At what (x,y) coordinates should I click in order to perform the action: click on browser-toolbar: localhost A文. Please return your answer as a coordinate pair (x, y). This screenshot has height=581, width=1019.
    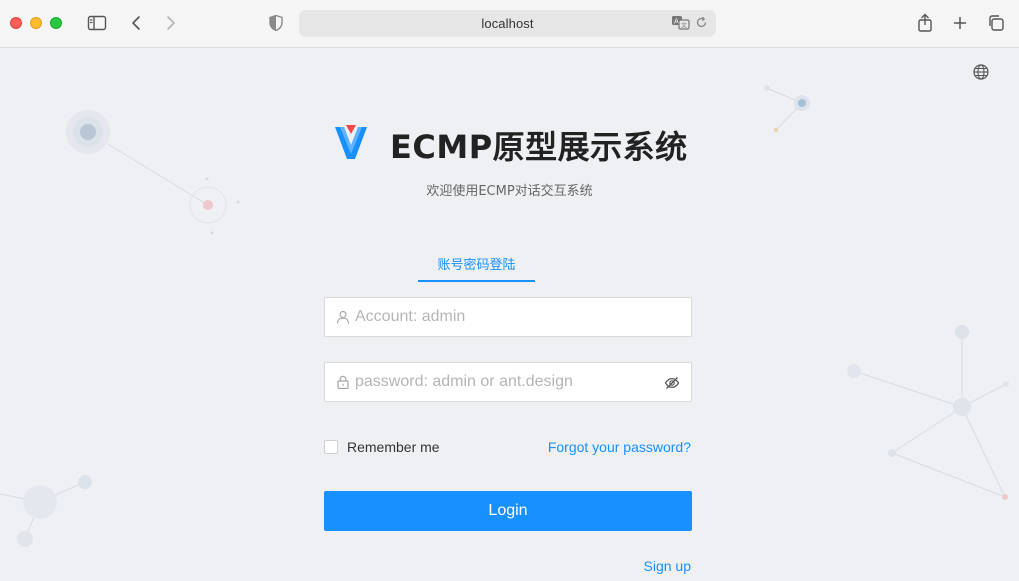
    Looking at the image, I should click on (509, 24).